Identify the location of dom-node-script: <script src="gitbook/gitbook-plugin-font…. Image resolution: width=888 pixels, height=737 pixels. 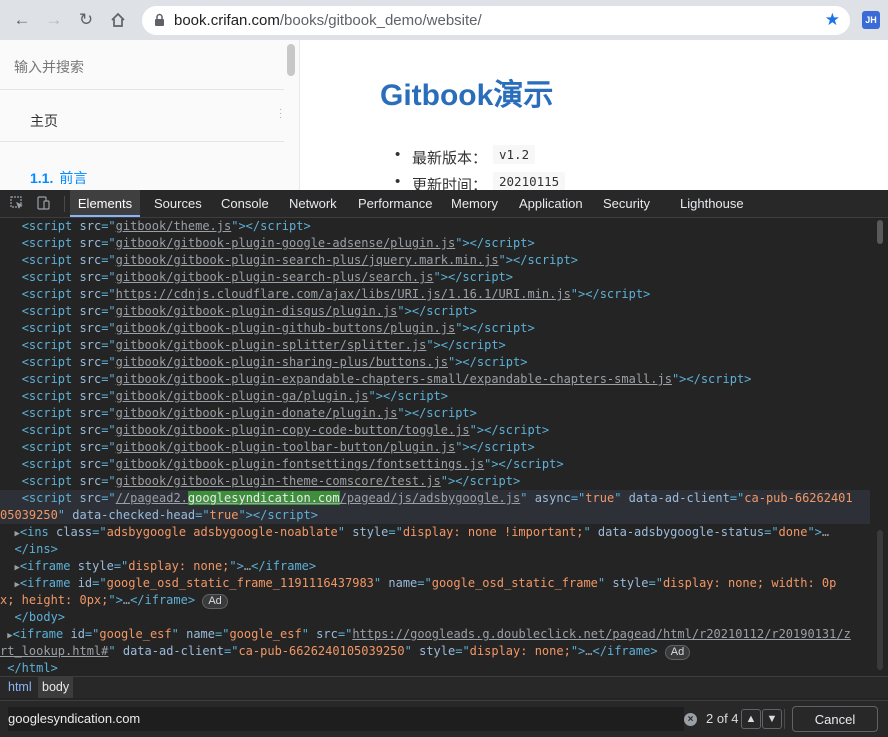
(435, 464).